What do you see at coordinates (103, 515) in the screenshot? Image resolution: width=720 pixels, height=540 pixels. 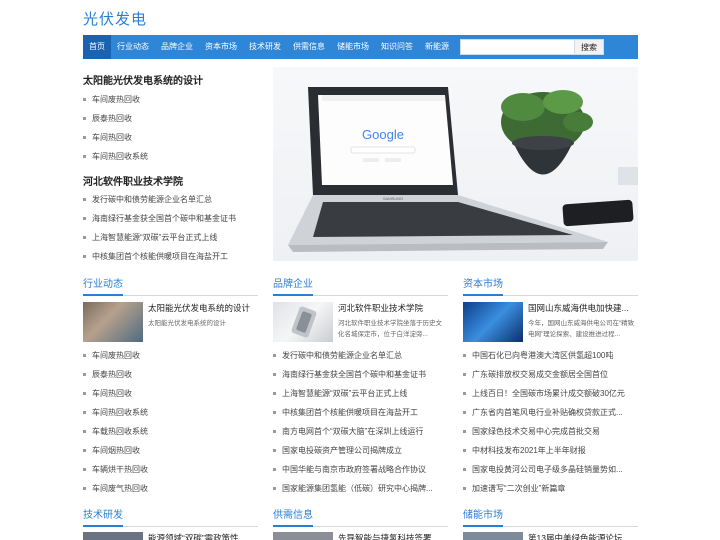 I see `section-title: 技术研发` at bounding box center [103, 515].